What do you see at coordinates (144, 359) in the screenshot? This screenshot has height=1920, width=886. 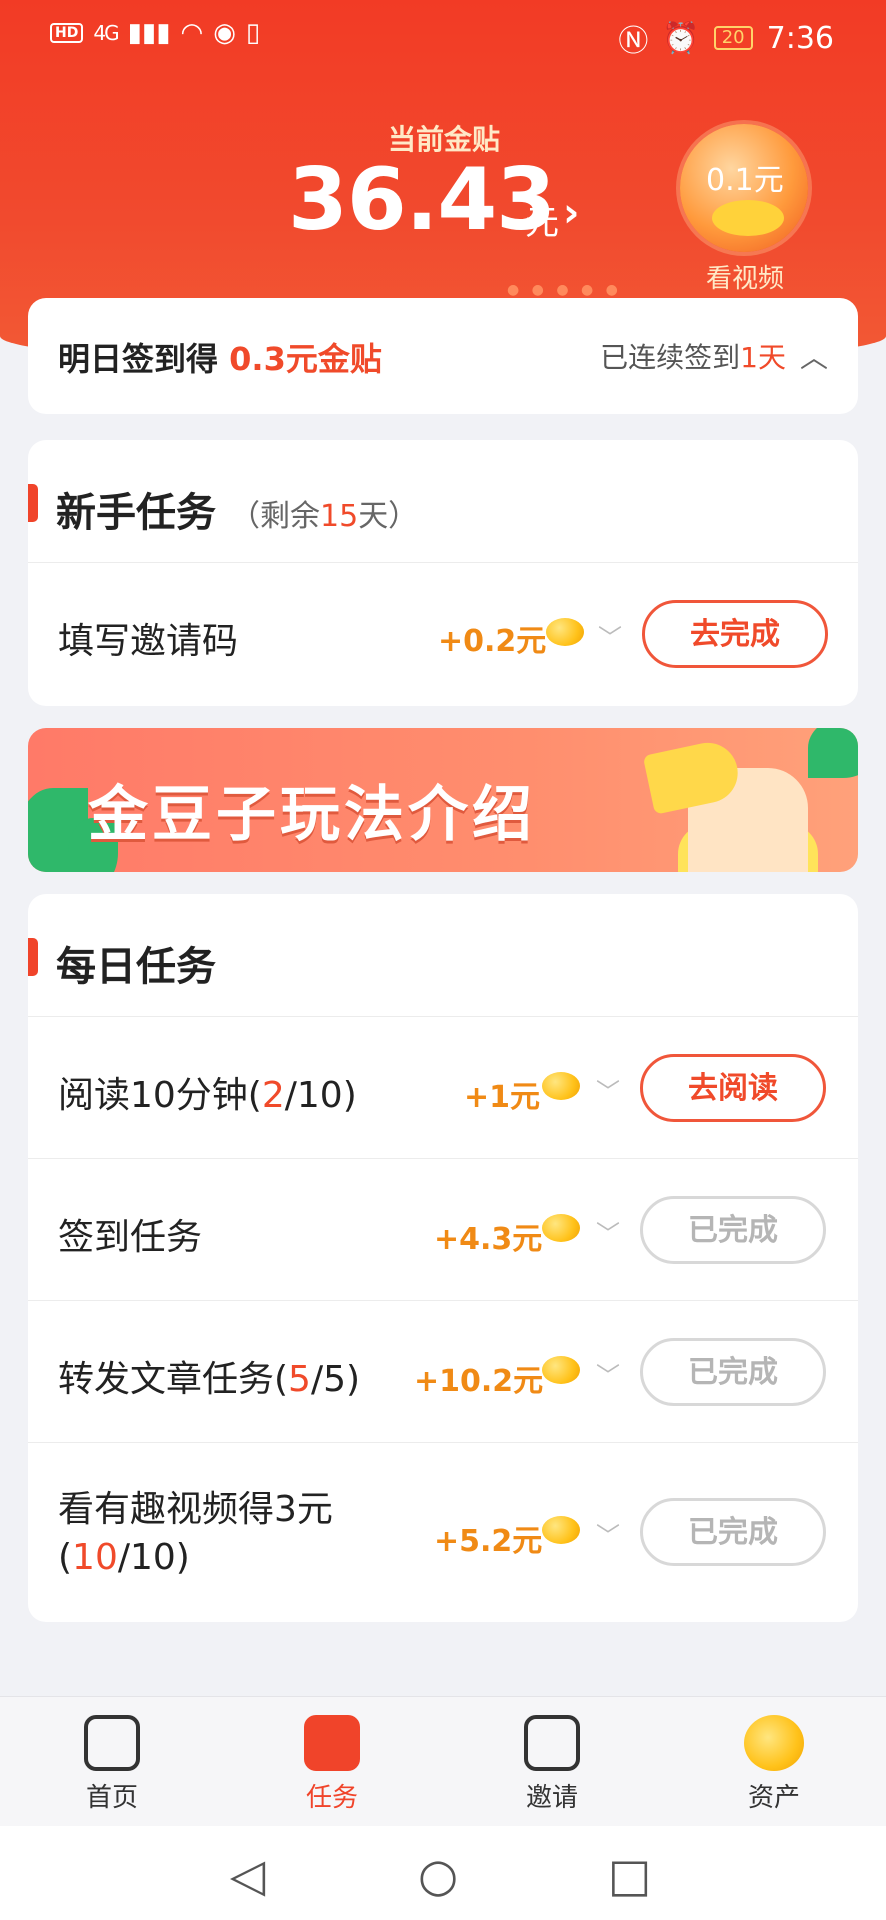 I see `signin-prefix: 明日签到得` at bounding box center [144, 359].